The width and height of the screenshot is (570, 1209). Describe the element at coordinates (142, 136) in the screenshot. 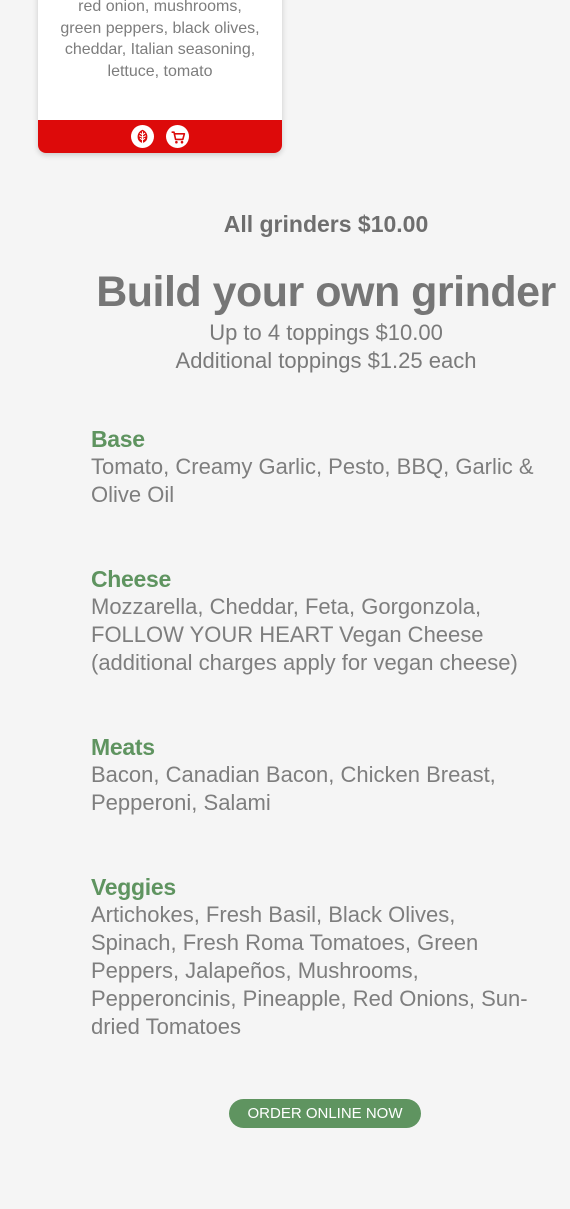

I see `veggie-leaf-icon` at that location.